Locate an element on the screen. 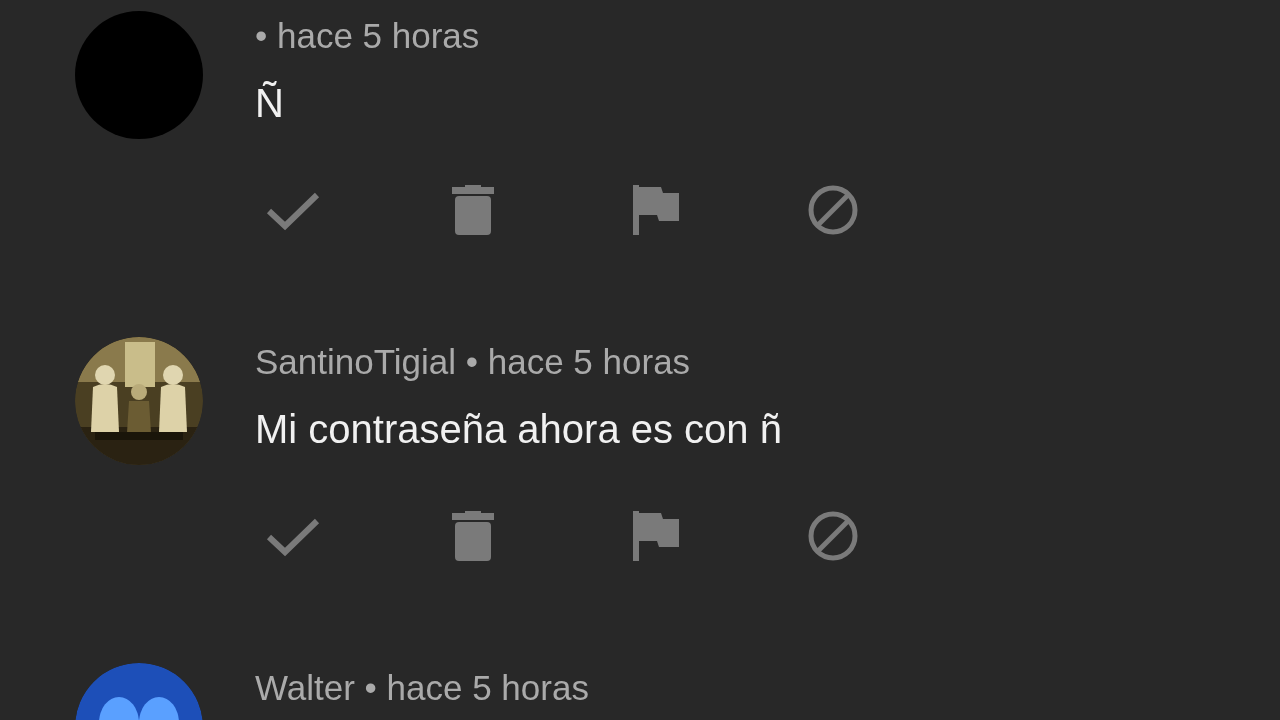 The width and height of the screenshot is (1280, 720). comment-meta: Walter • hace 5 horas is located at coordinates (422, 688).